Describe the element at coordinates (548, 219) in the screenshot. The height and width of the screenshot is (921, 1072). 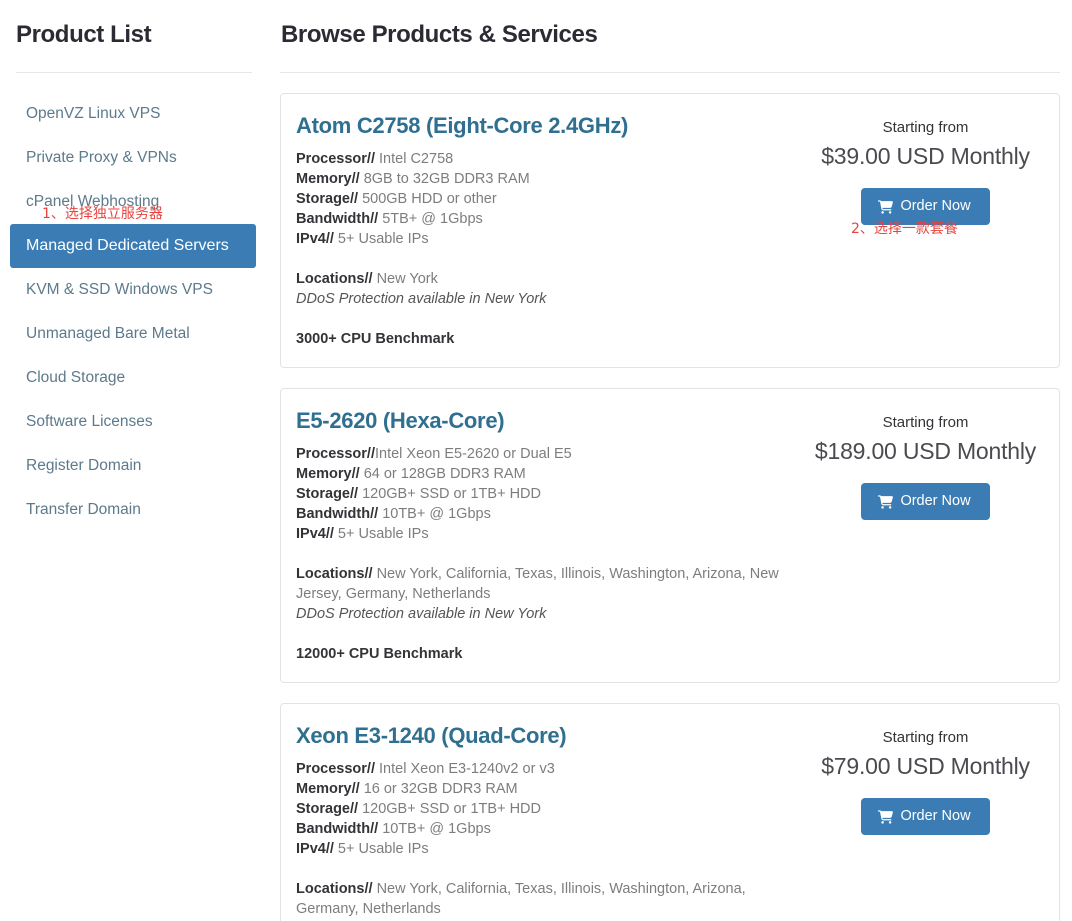
I see `product-spec-line: Bandwidth// 5TB+ @ 1Gbps` at that location.